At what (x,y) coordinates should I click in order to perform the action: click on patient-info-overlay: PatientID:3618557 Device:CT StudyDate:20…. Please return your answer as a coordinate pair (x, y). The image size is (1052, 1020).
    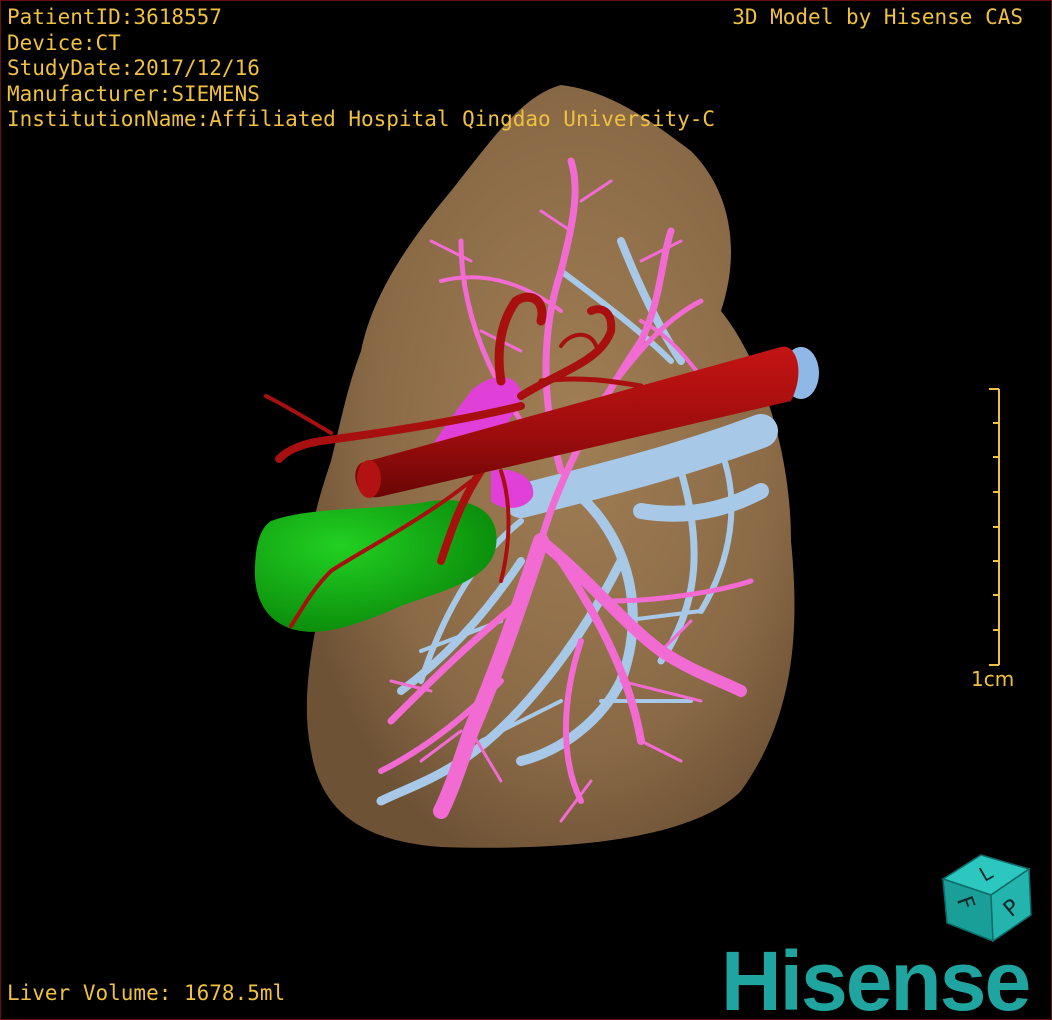
    Looking at the image, I should click on (361, 69).